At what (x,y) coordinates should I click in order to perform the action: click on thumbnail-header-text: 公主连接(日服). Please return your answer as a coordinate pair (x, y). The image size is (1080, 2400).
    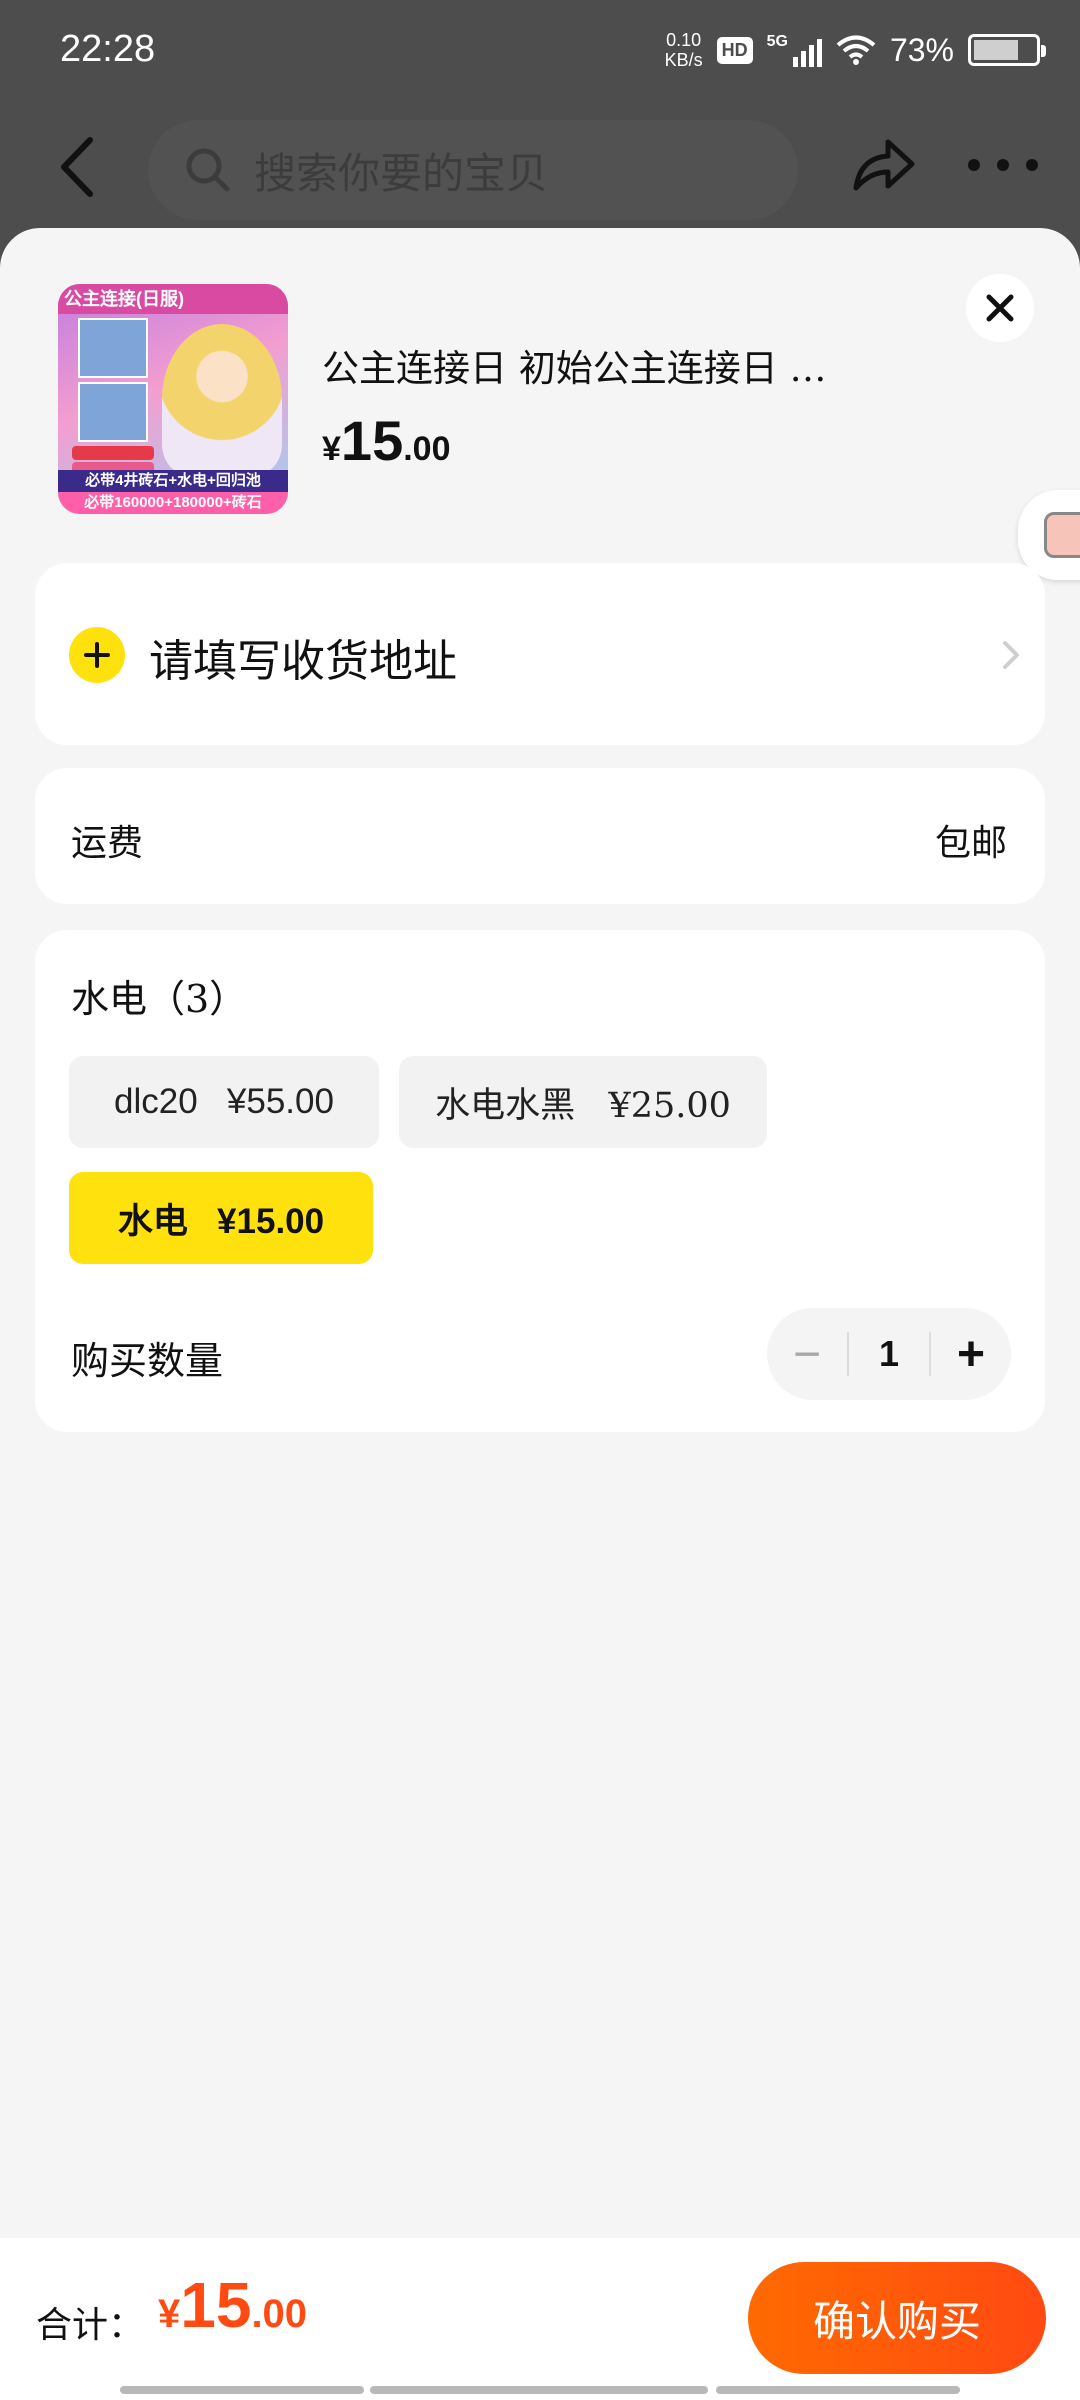
    Looking at the image, I should click on (173, 299).